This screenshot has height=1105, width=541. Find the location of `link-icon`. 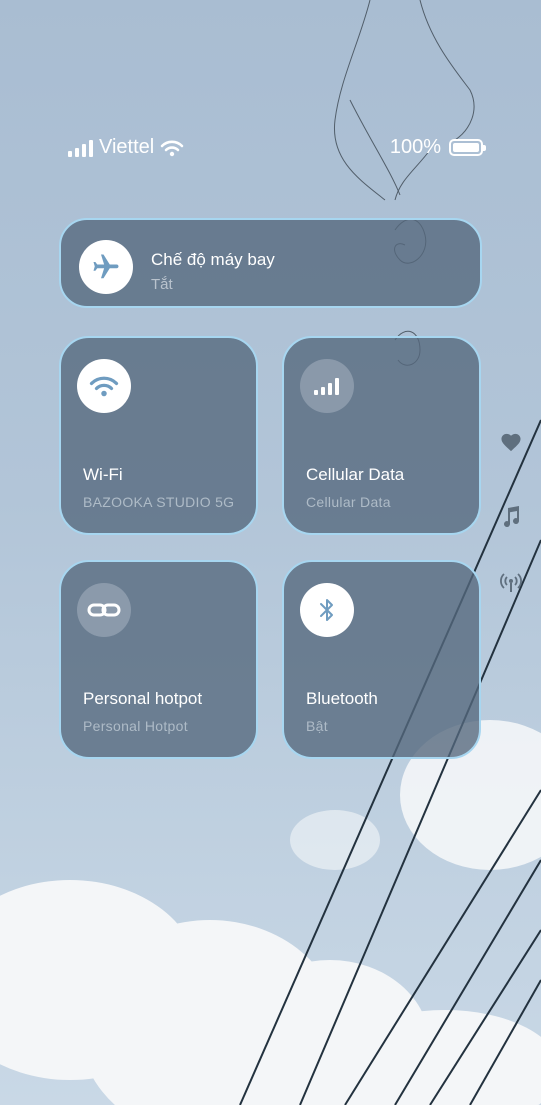

link-icon is located at coordinates (104, 610).